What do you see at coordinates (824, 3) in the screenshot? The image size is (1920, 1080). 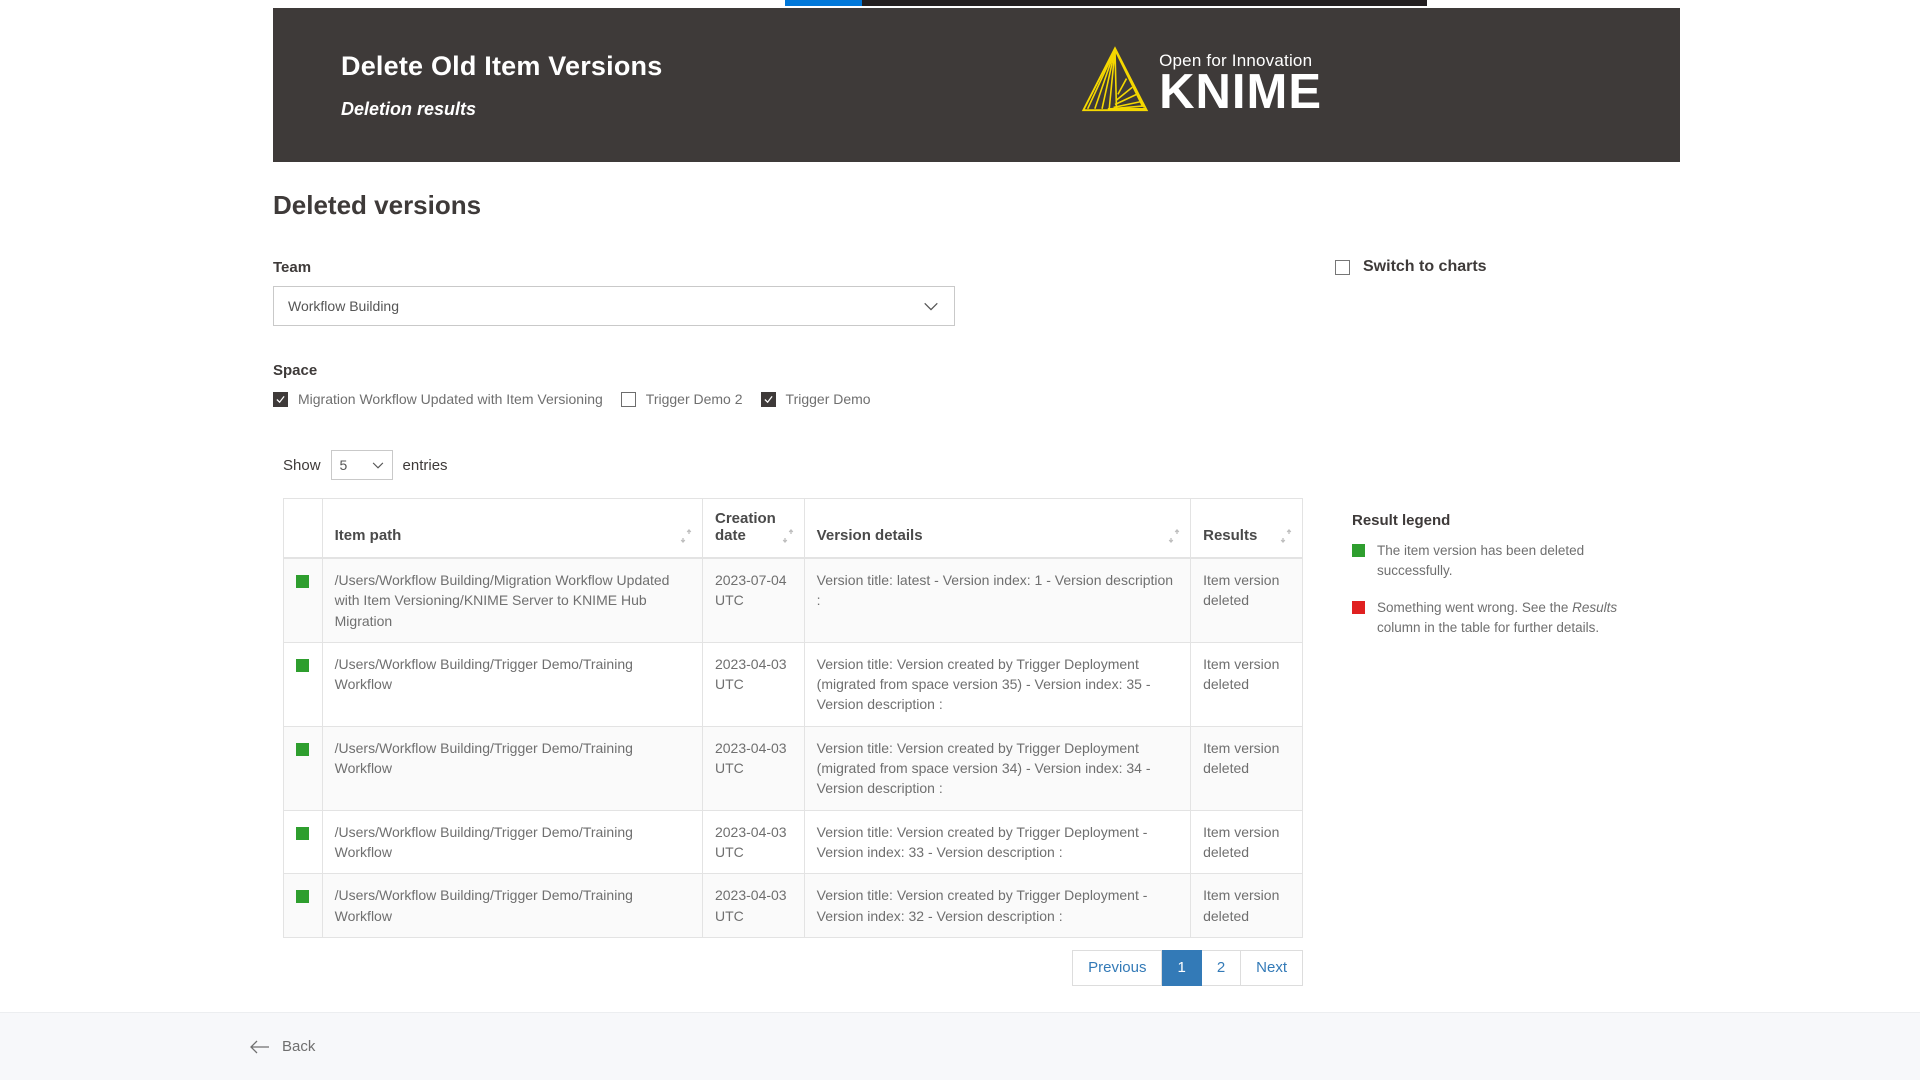 I see `progress-fill` at bounding box center [824, 3].